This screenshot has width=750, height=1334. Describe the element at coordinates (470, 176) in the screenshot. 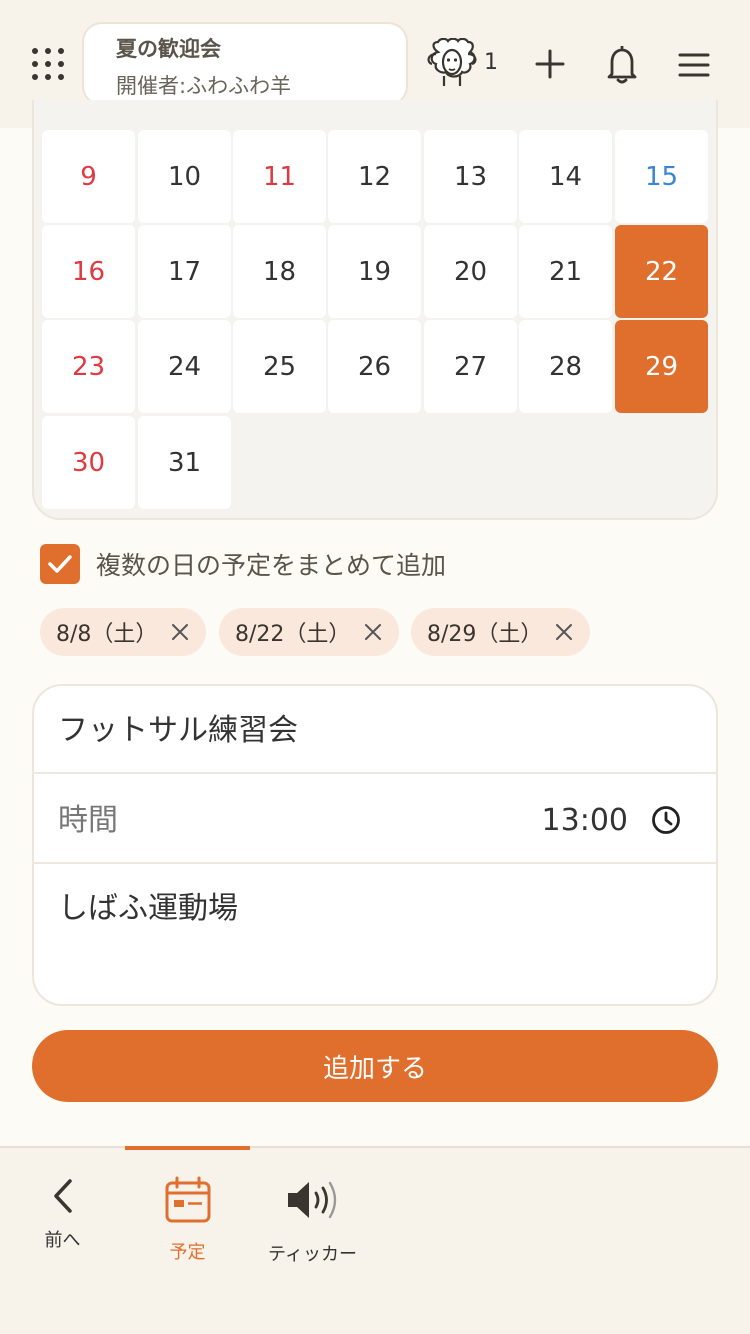

I see `calendar-day: 13` at that location.